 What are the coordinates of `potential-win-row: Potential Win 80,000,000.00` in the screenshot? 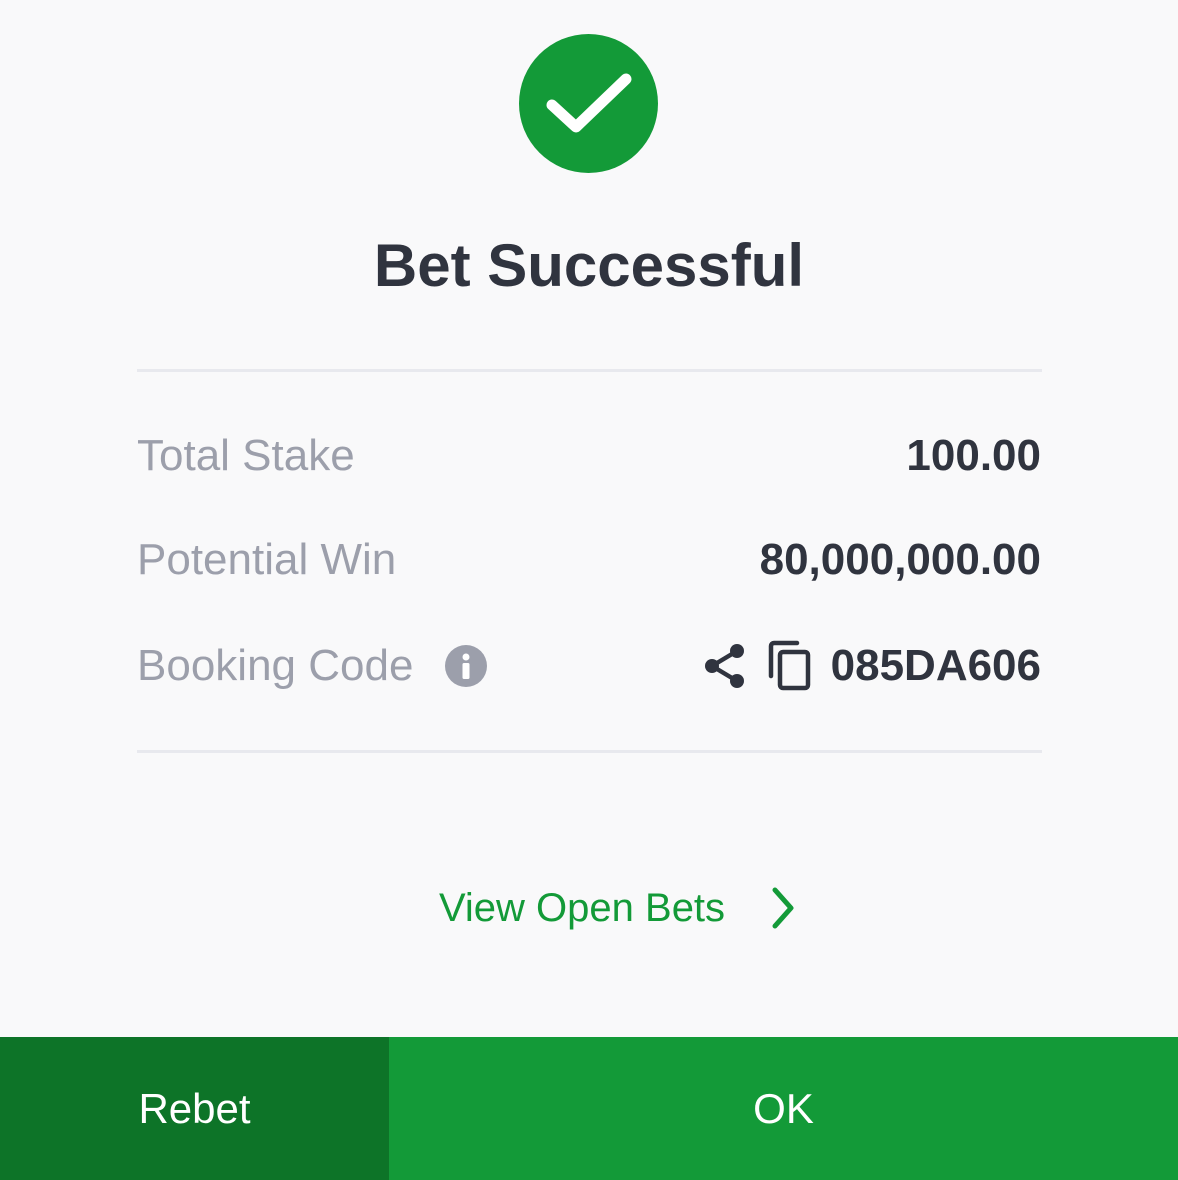 It's located at (589, 560).